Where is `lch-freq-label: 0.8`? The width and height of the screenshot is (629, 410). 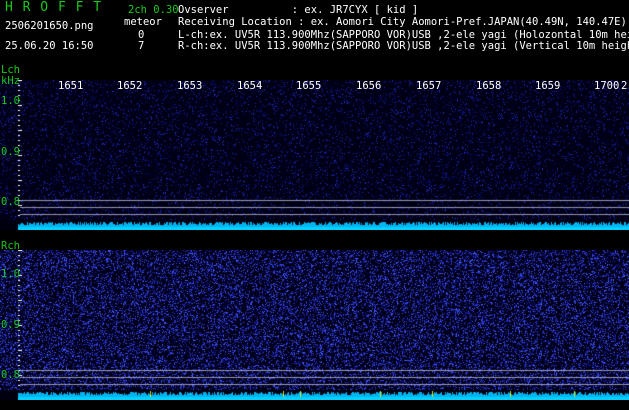 lch-freq-label: 0.8 is located at coordinates (10, 202).